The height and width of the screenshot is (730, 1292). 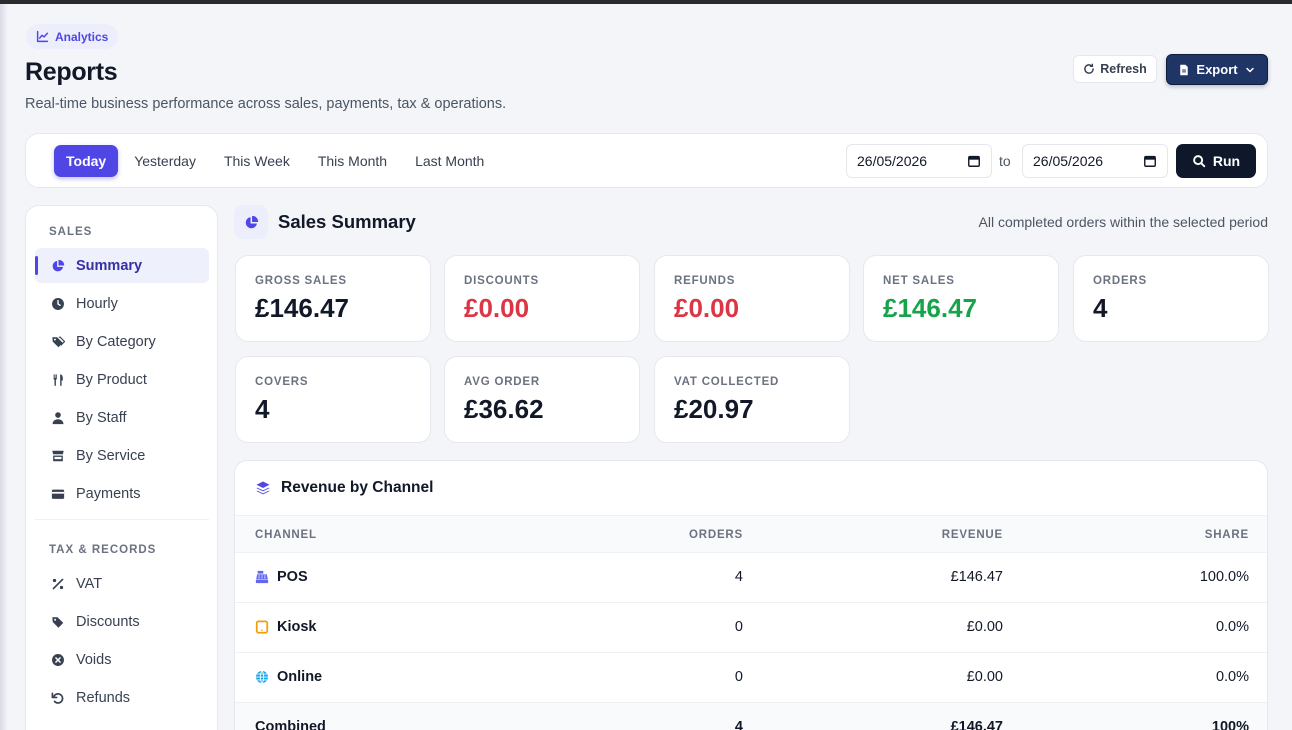 What do you see at coordinates (262, 627) in the screenshot?
I see `tablet-icon` at bounding box center [262, 627].